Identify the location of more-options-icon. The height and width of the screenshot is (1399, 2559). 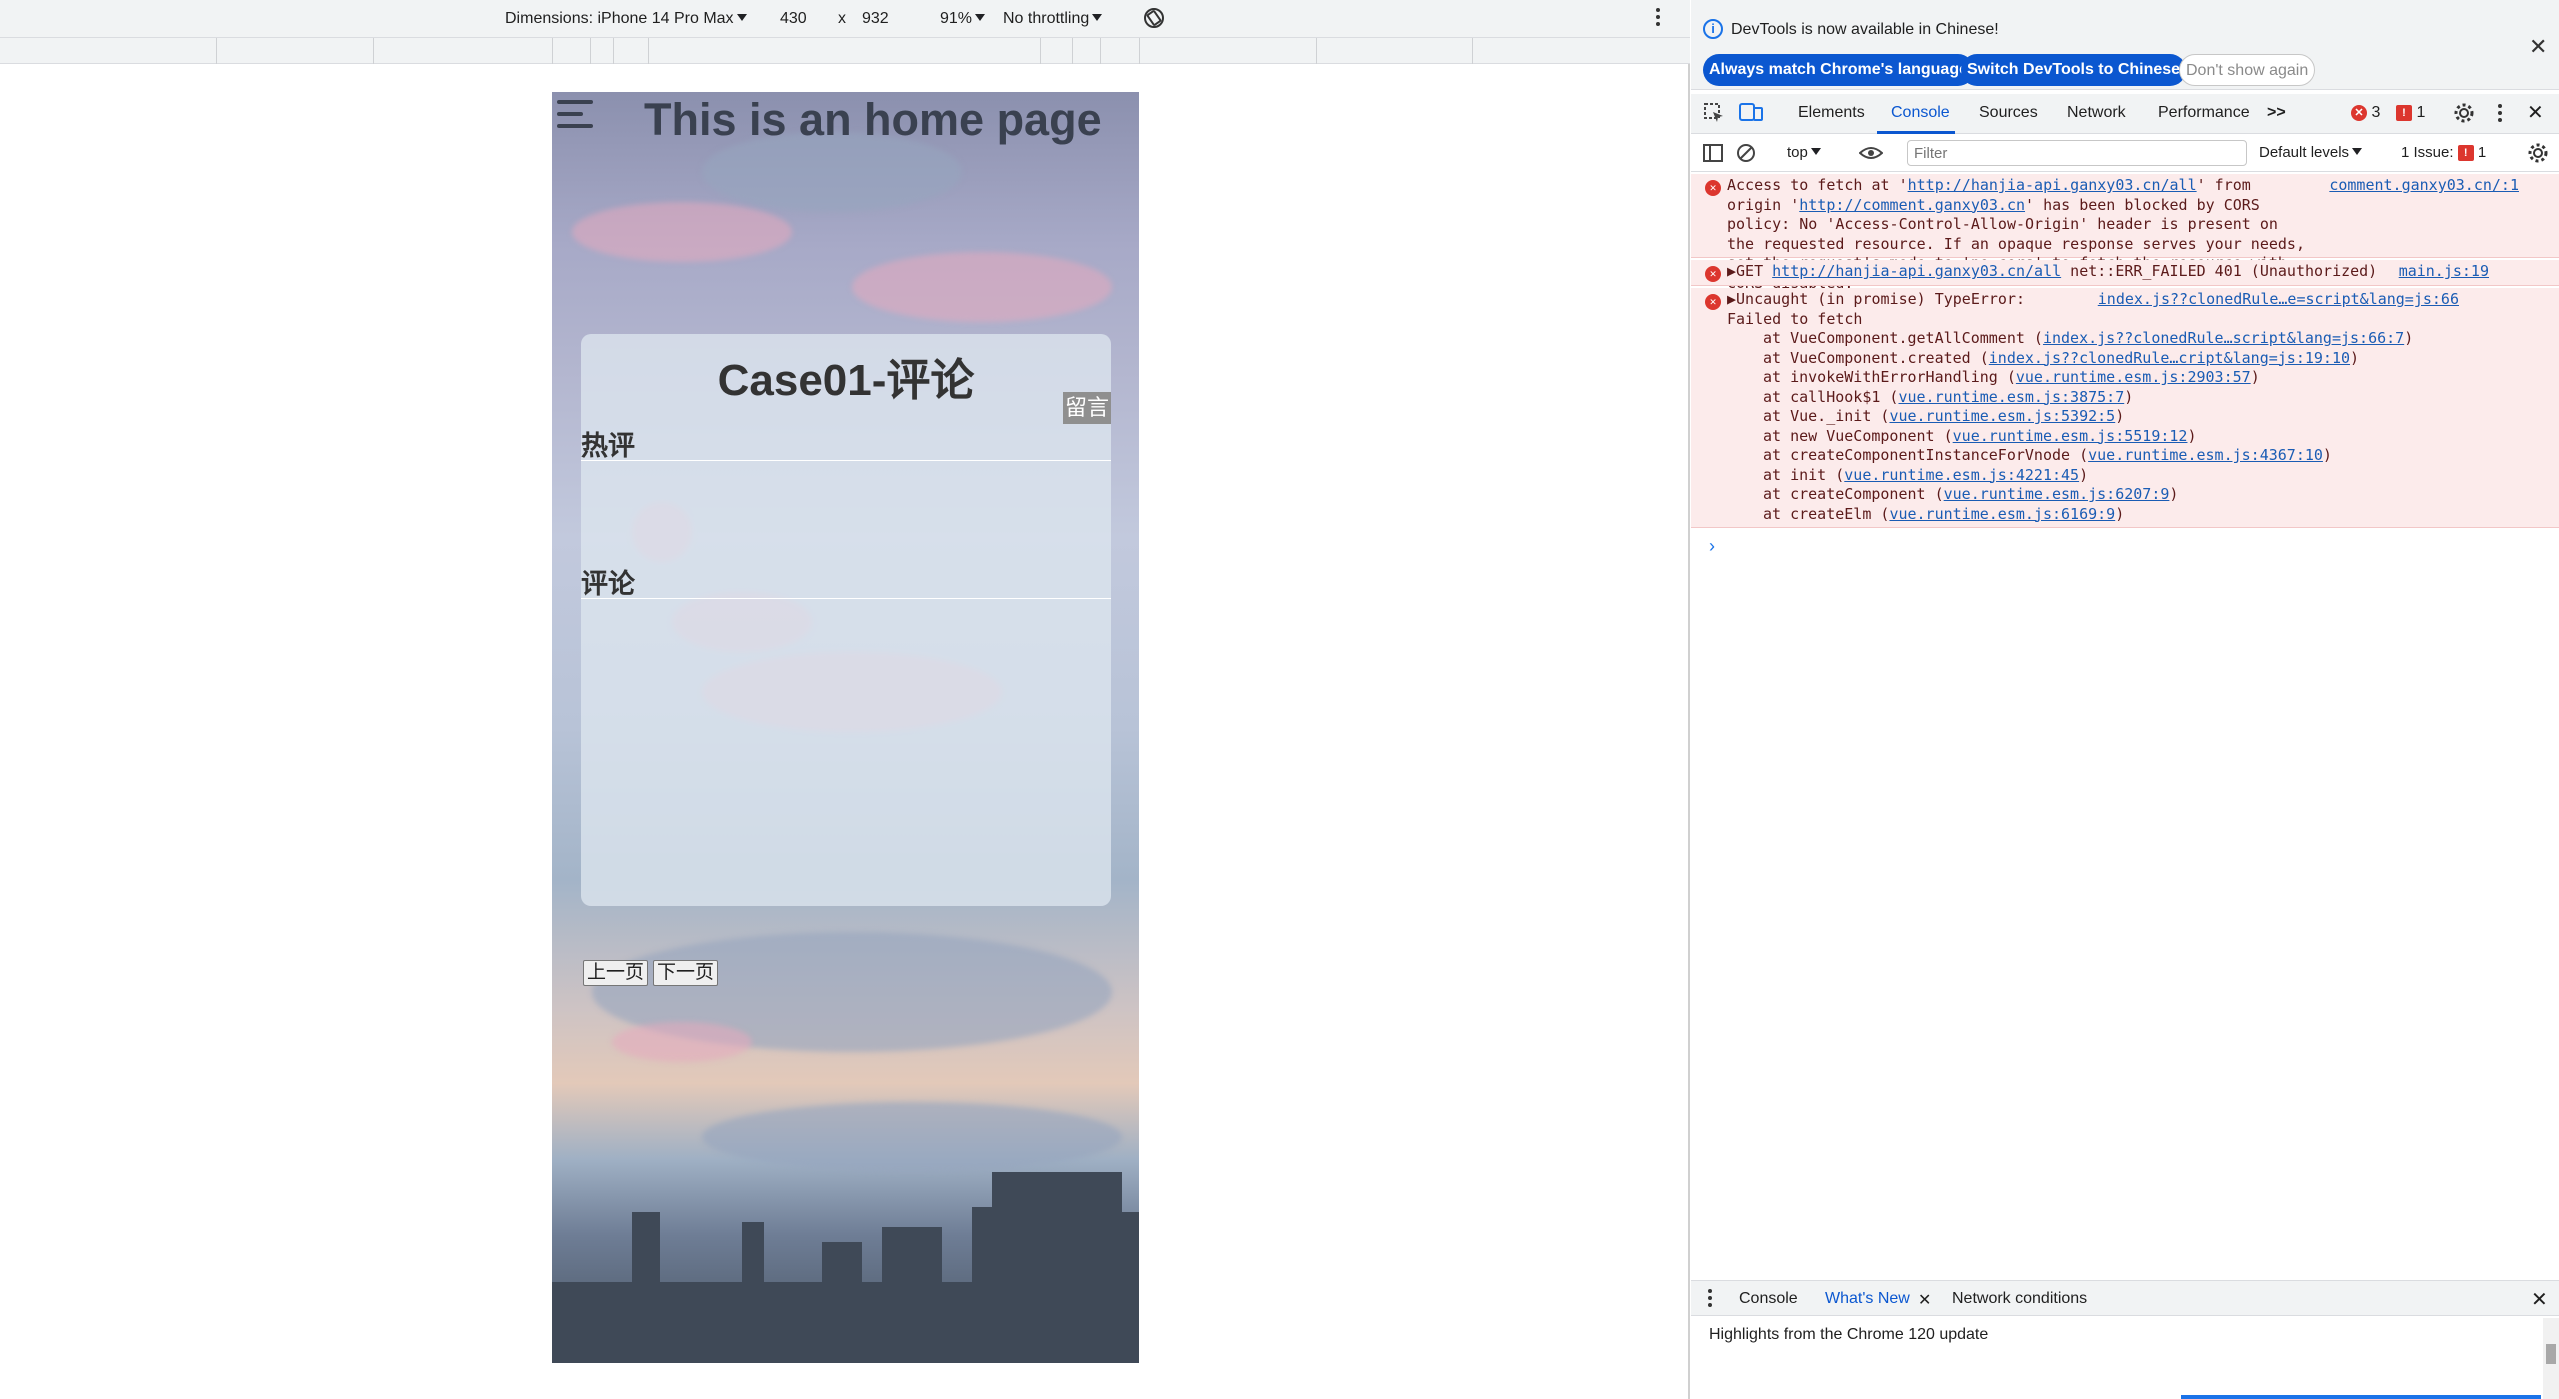
(1658, 19).